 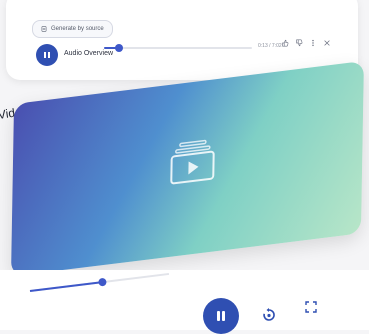 I want to click on close-icon, so click(x=327, y=43).